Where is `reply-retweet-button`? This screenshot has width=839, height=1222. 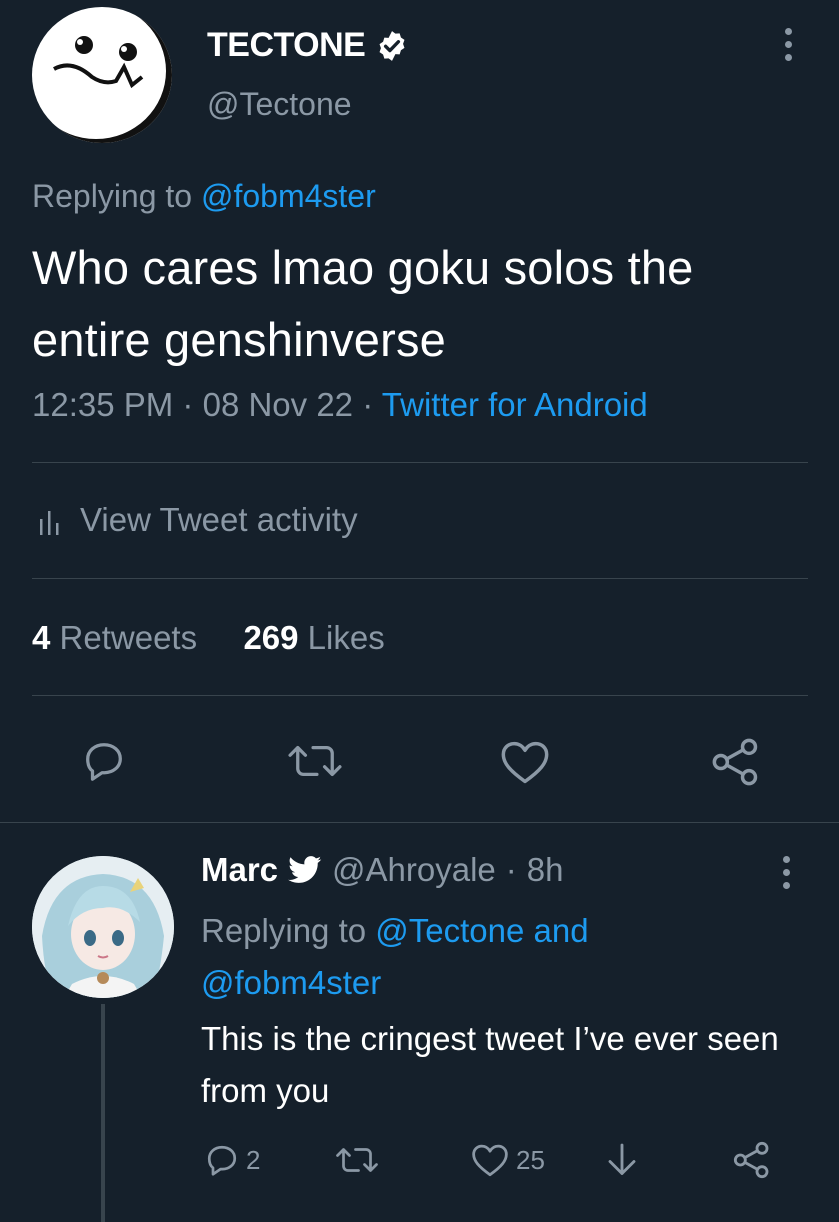
reply-retweet-button is located at coordinates (357, 1160).